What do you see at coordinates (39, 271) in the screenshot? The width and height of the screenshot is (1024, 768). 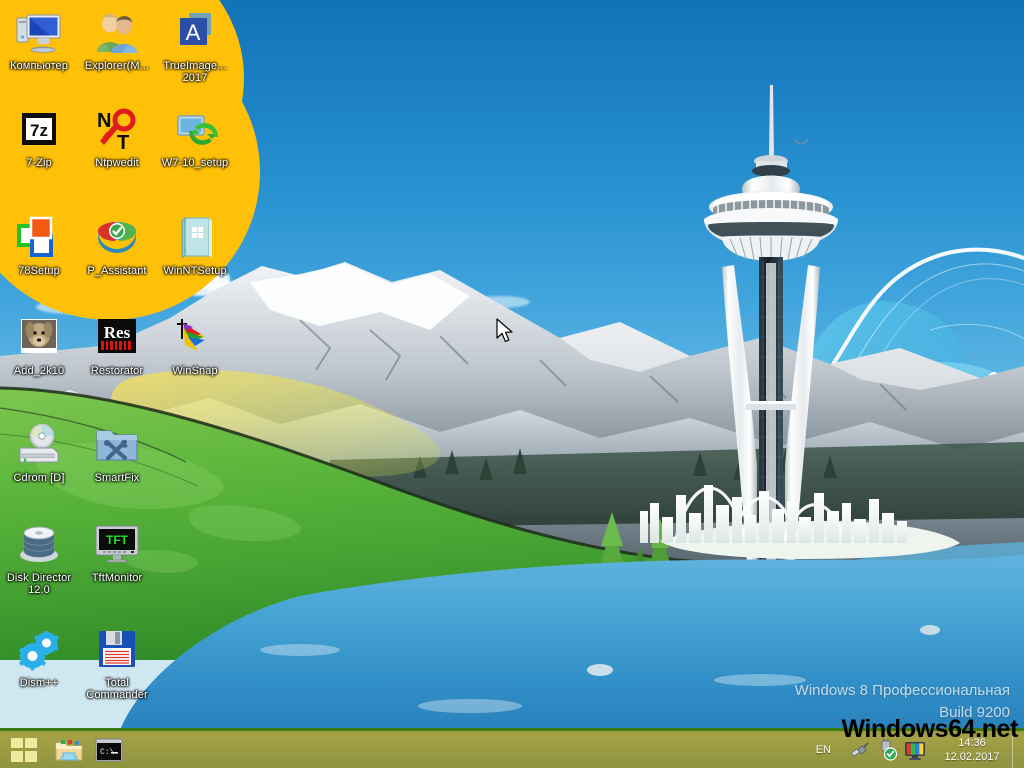 I see `desktop-icon-label: 78Setup` at bounding box center [39, 271].